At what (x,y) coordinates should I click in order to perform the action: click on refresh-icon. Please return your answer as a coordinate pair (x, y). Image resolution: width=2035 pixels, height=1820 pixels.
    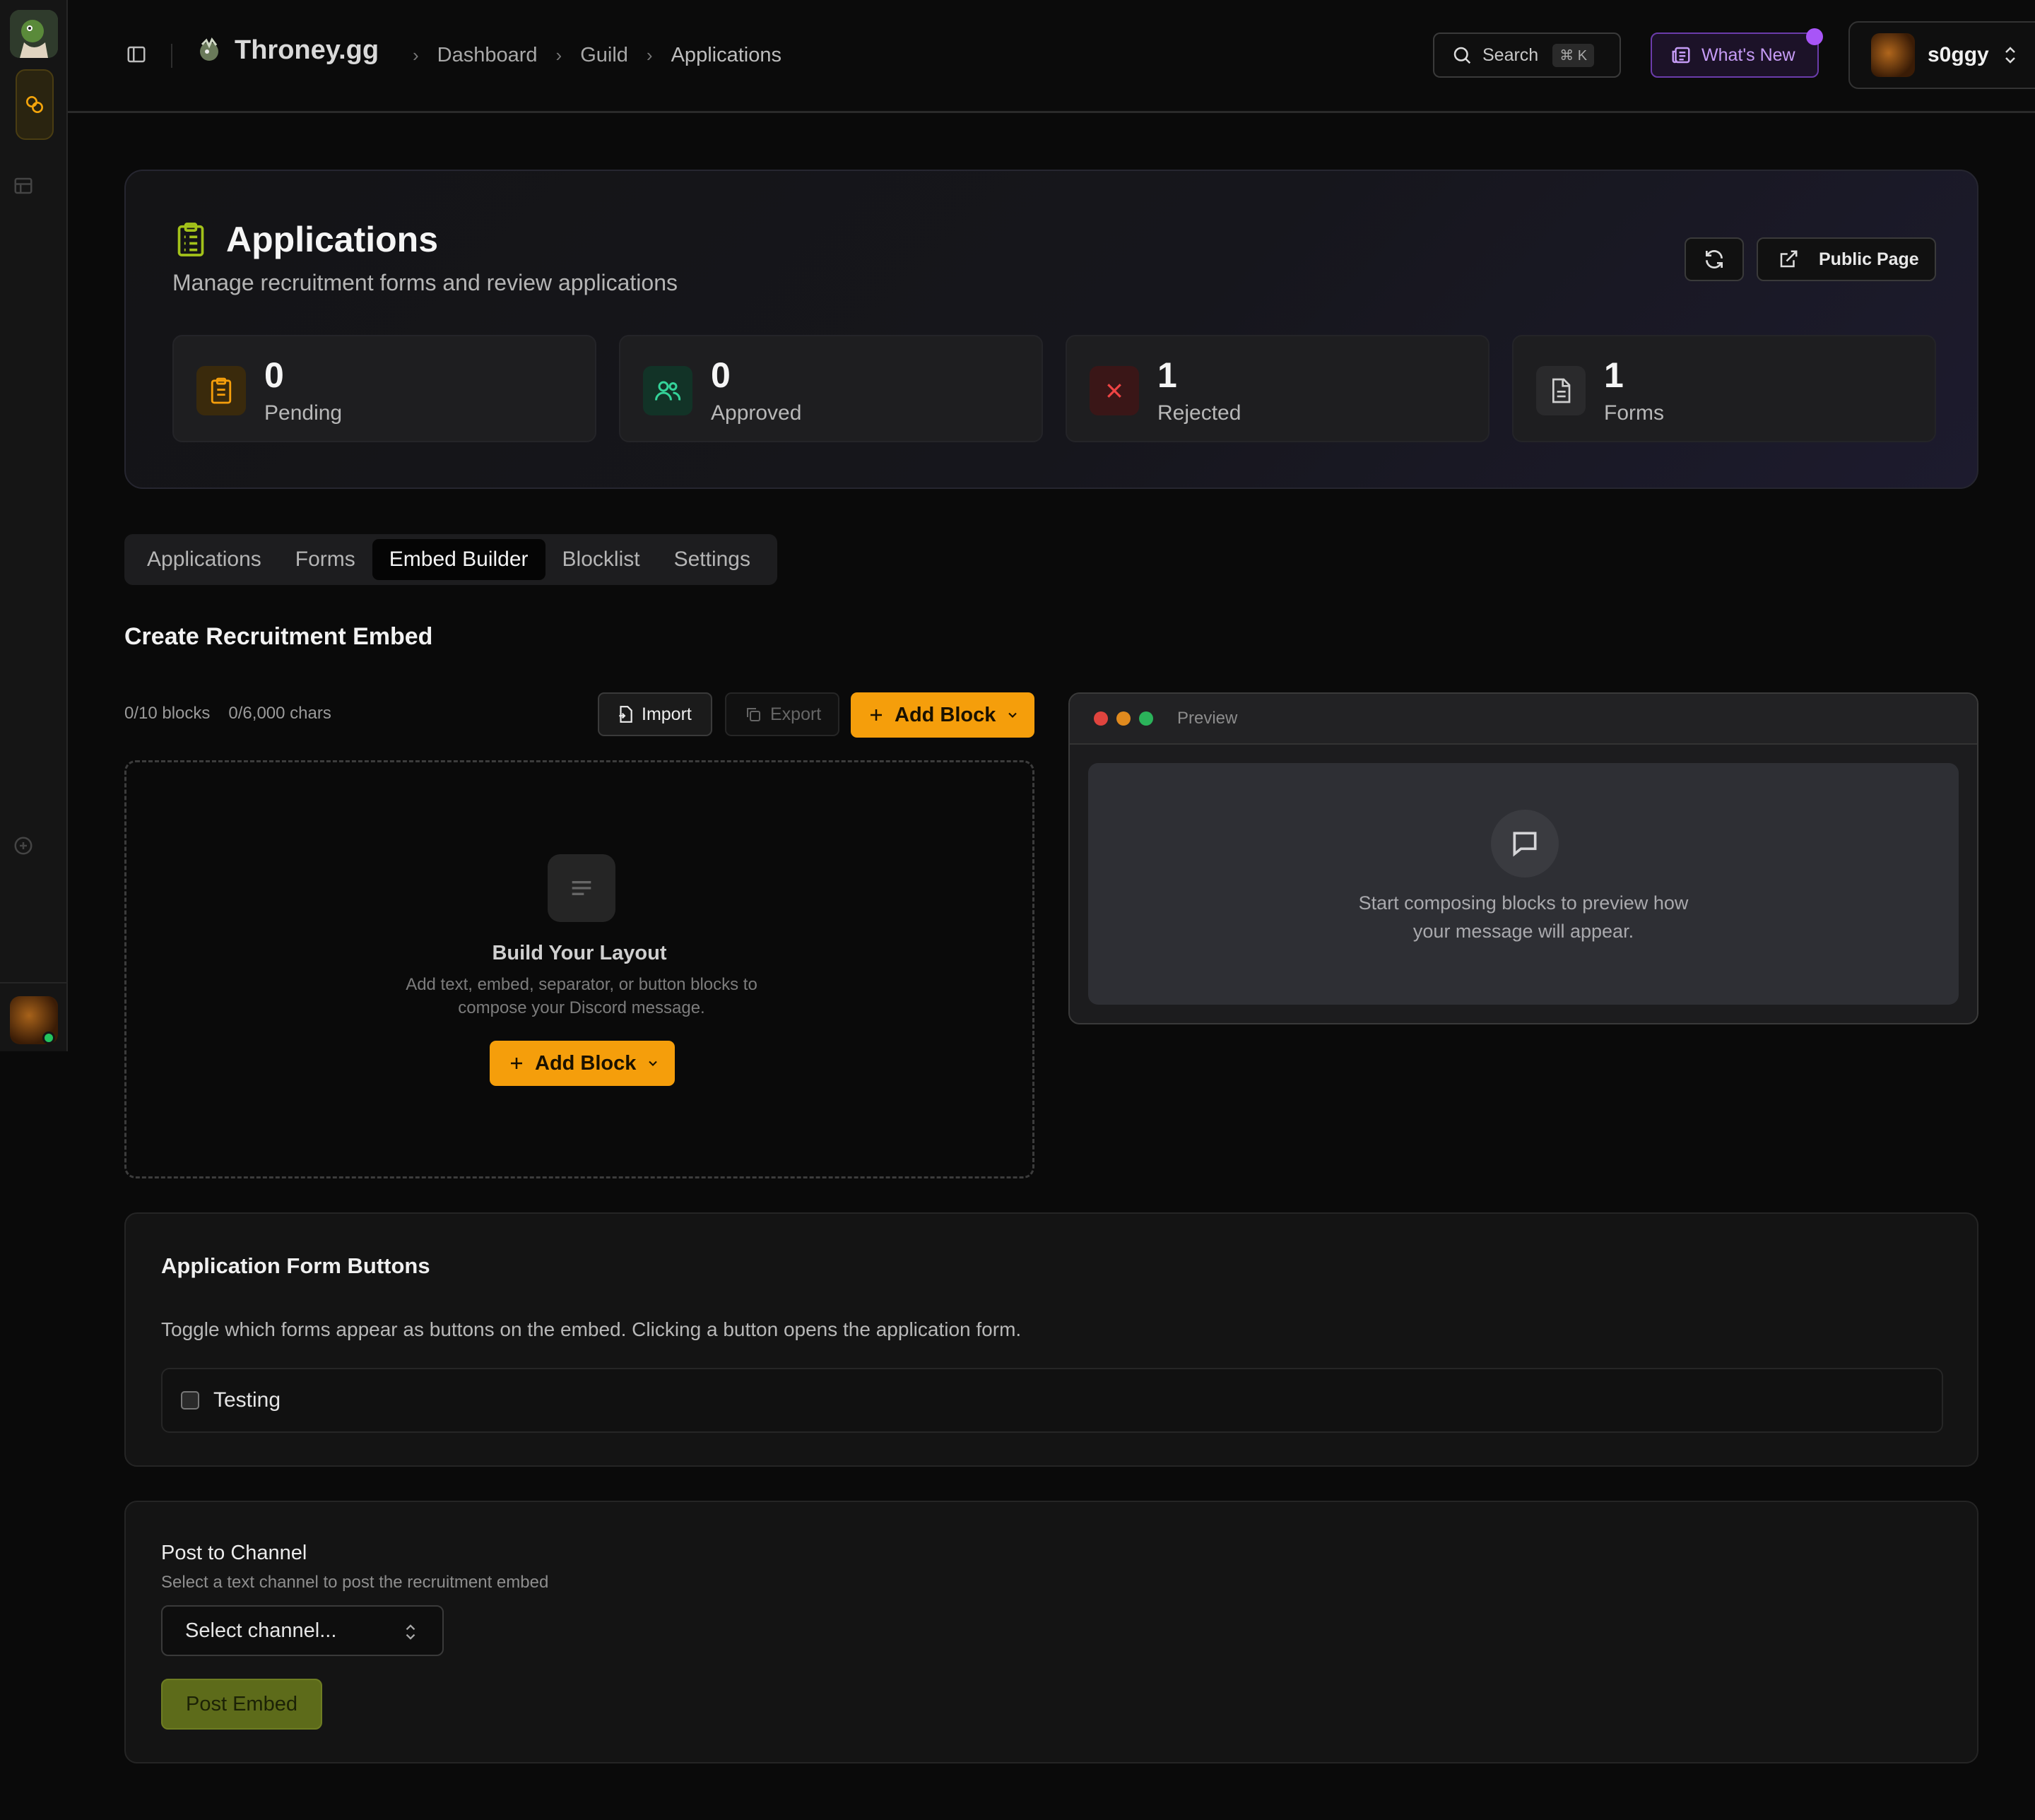
    Looking at the image, I should click on (1714, 259).